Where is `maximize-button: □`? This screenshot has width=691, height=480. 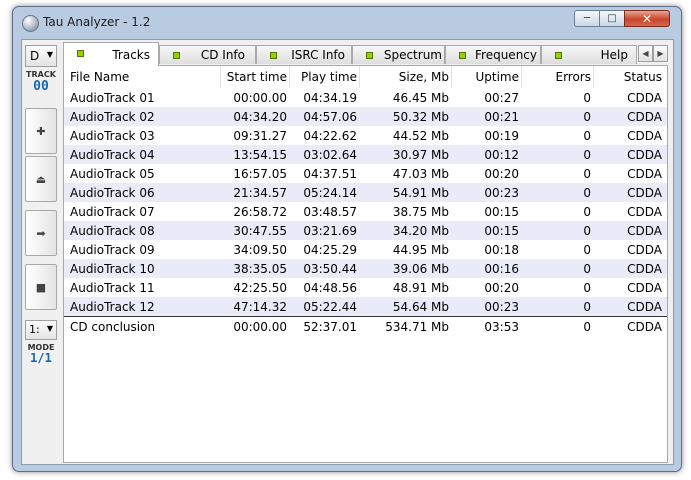 maximize-button: □ is located at coordinates (612, 18).